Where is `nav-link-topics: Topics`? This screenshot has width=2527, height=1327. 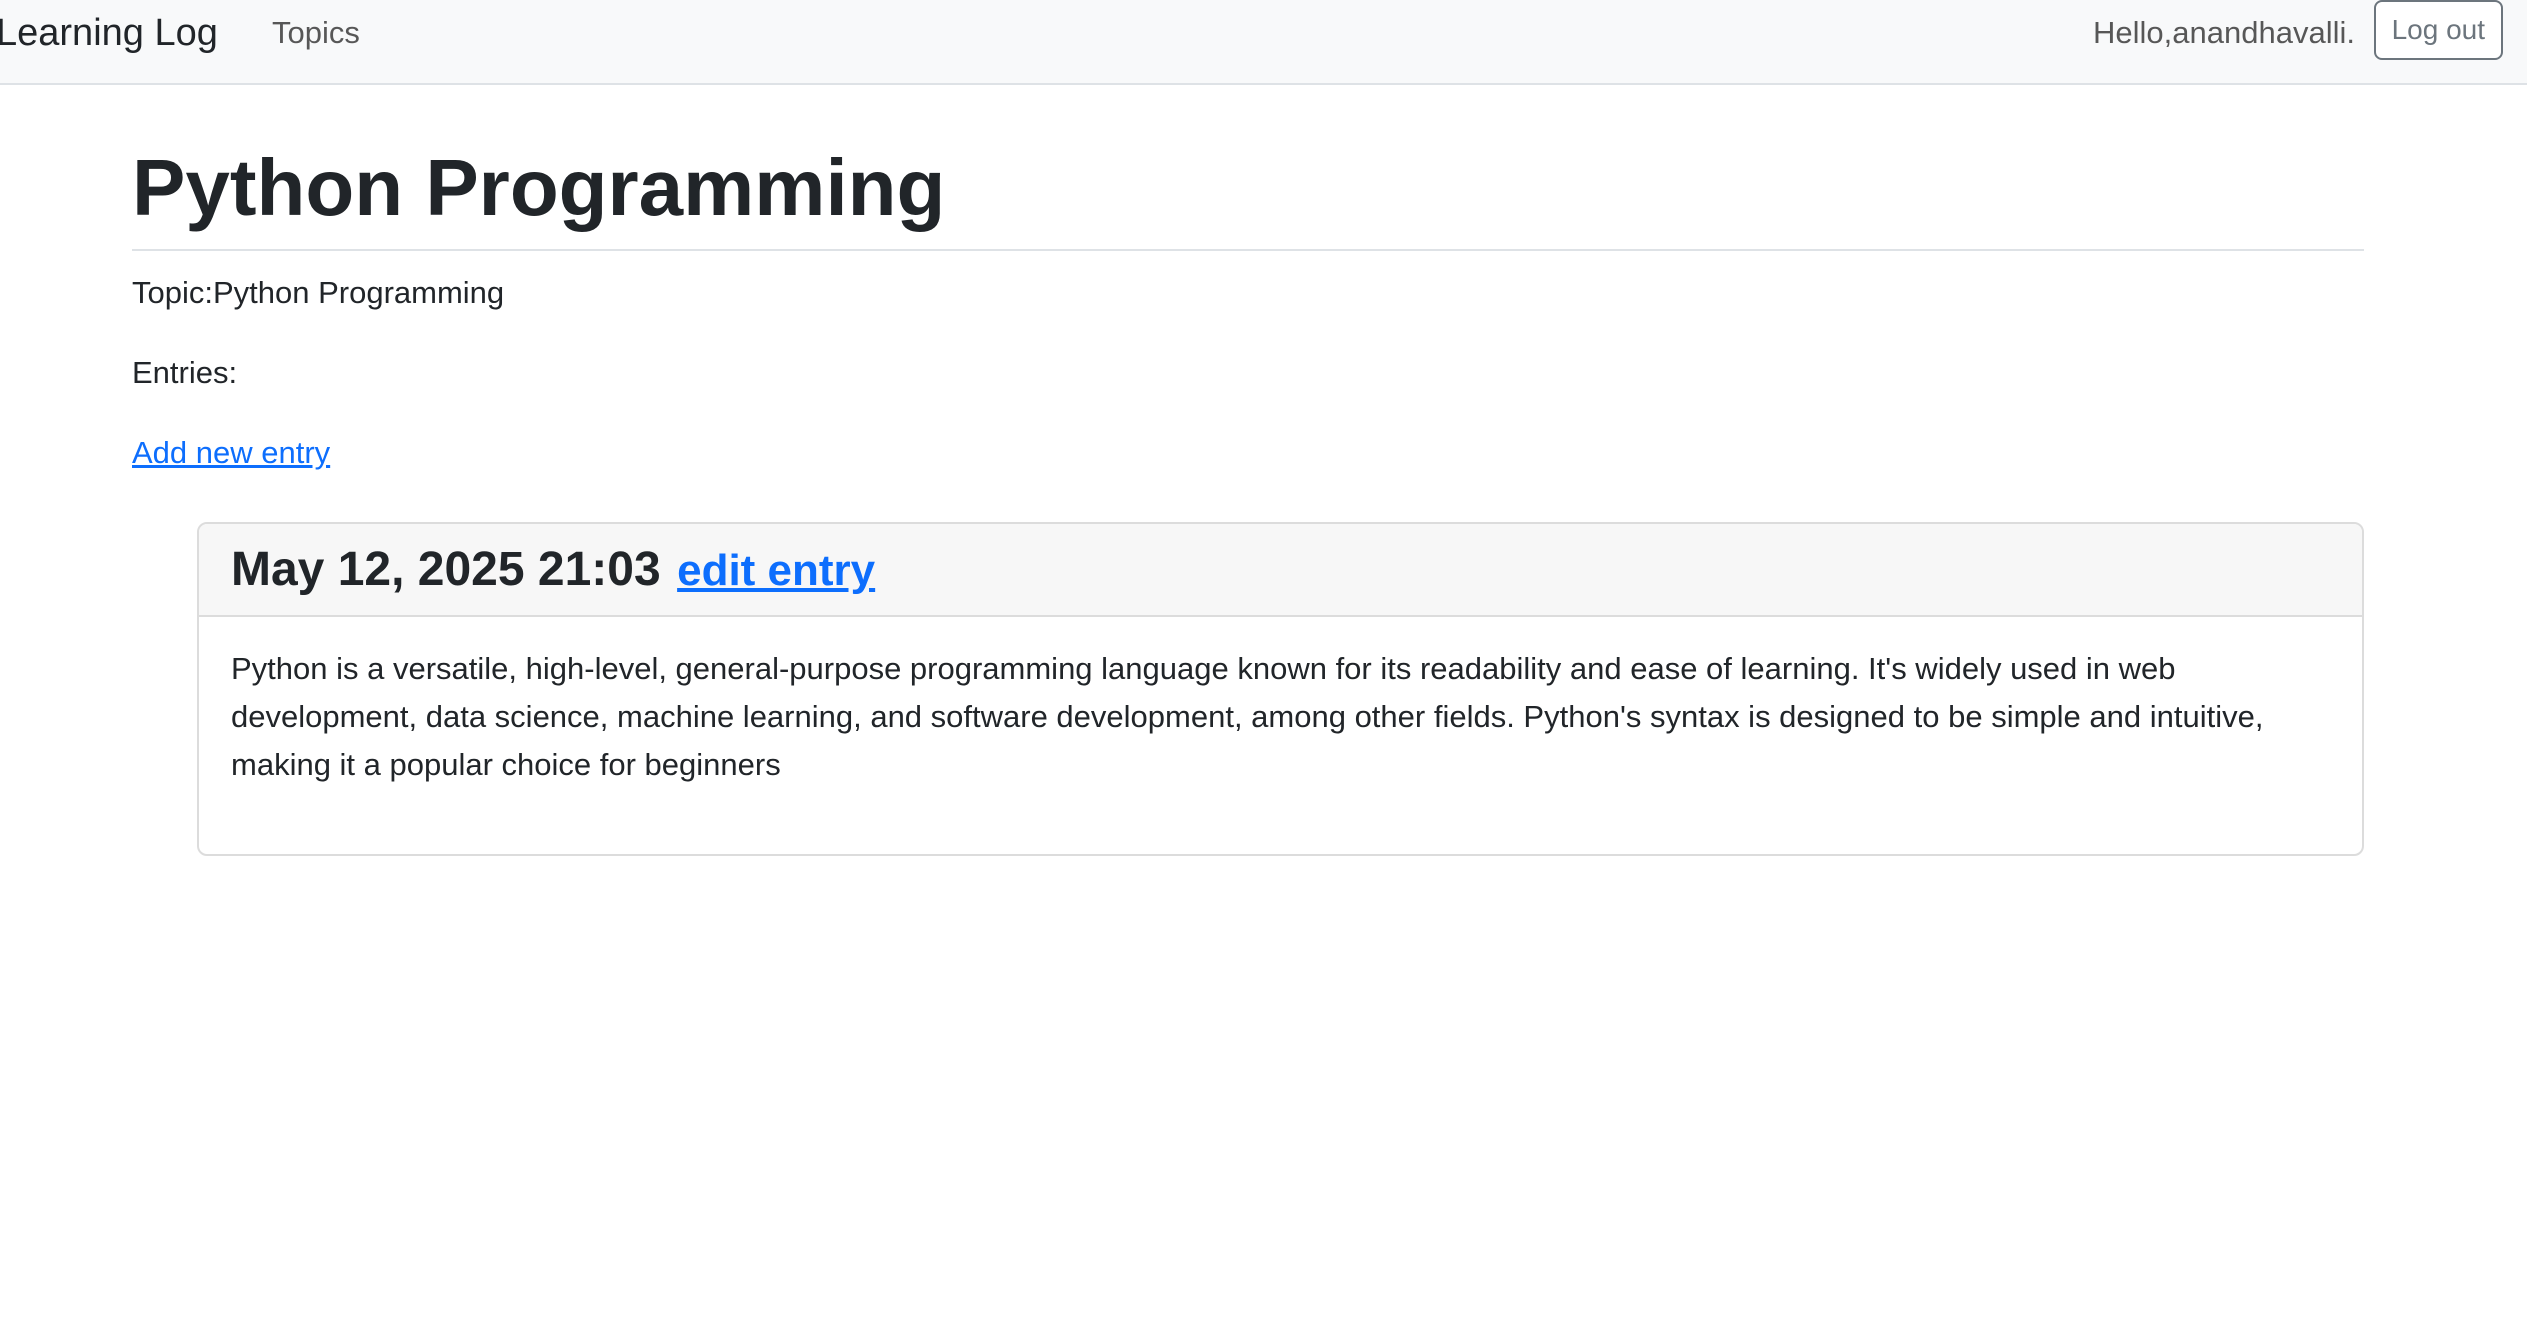 nav-link-topics: Topics is located at coordinates (316, 33).